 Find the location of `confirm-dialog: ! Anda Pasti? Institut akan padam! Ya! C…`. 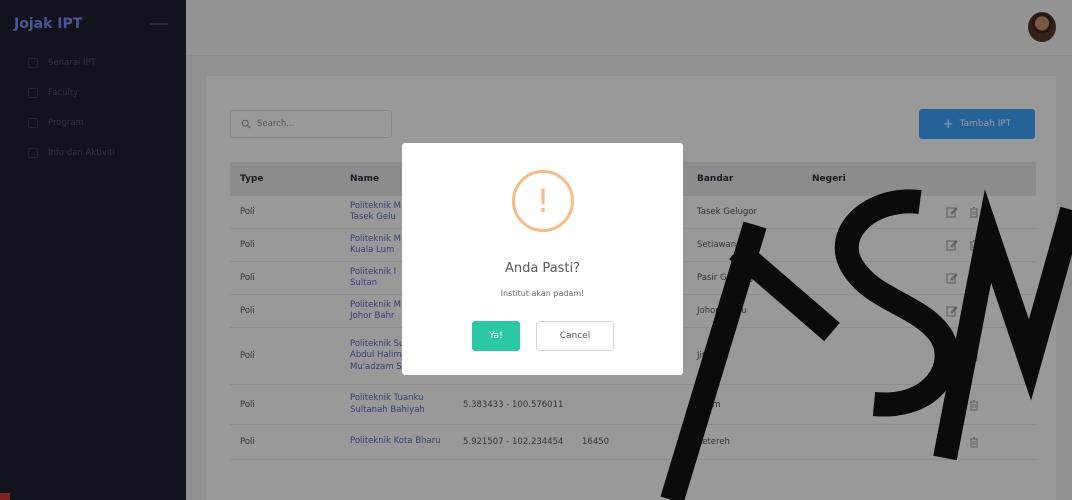

confirm-dialog: ! Anda Pasti? Institut akan padam! Ya! C… is located at coordinates (542, 259).